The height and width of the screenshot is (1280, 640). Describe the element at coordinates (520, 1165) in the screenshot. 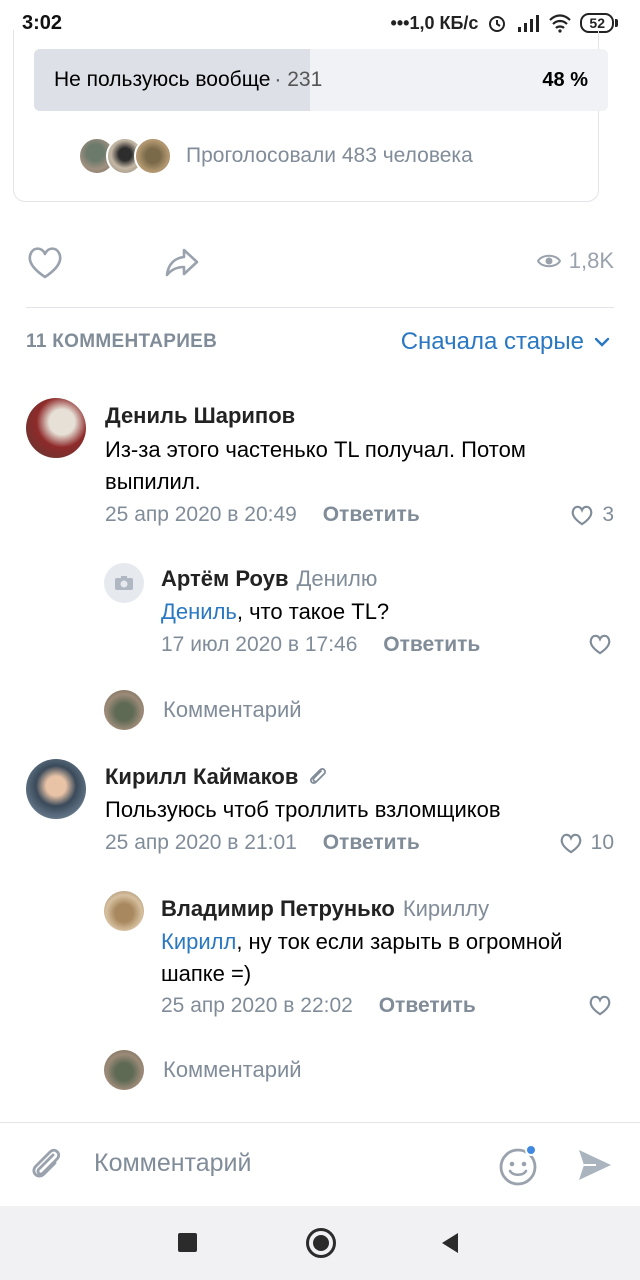

I see `emoji-icon` at that location.